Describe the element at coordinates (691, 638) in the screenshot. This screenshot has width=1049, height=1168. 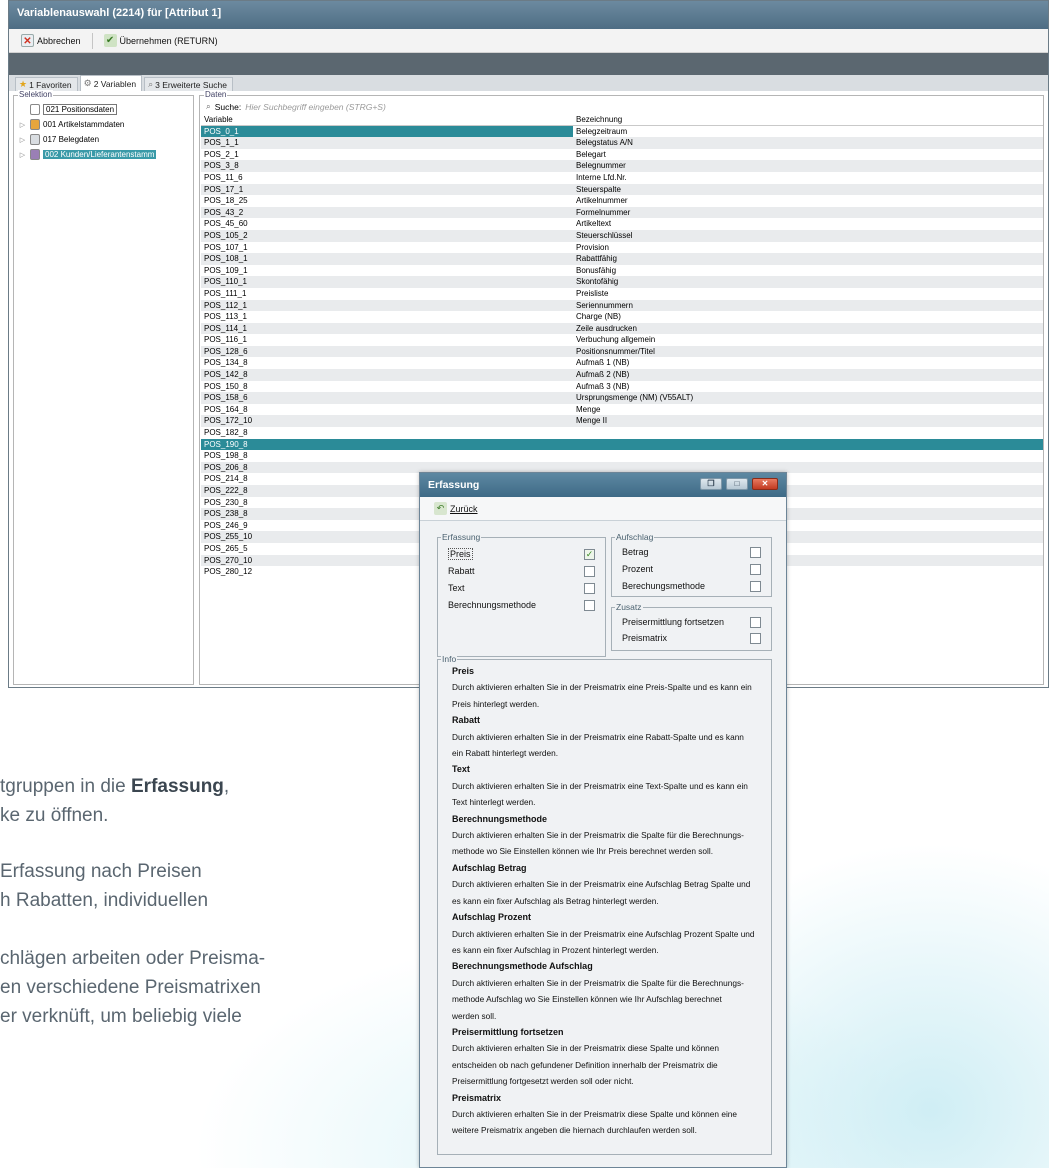
I see `zusatz-option: Preismatrix` at that location.